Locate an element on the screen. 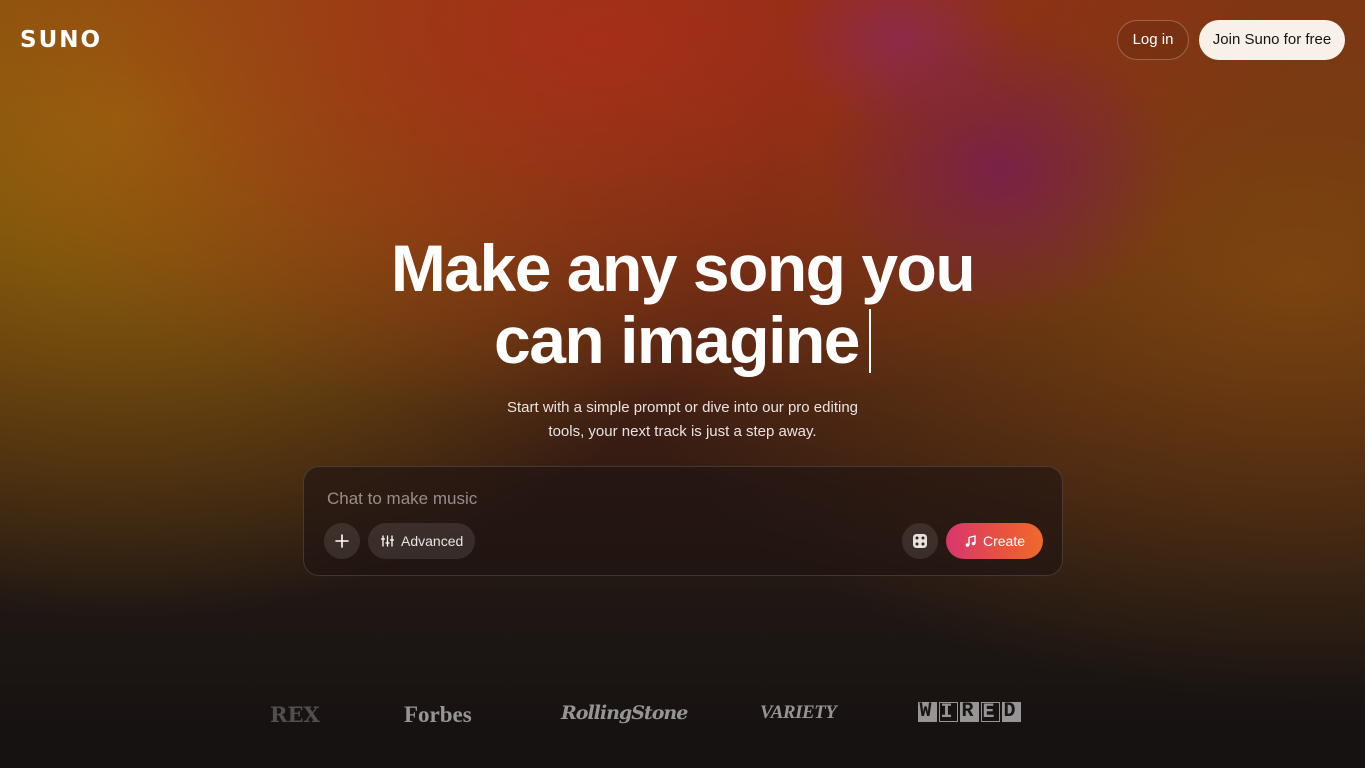  join-button: Join Suno for free is located at coordinates (1272, 40).